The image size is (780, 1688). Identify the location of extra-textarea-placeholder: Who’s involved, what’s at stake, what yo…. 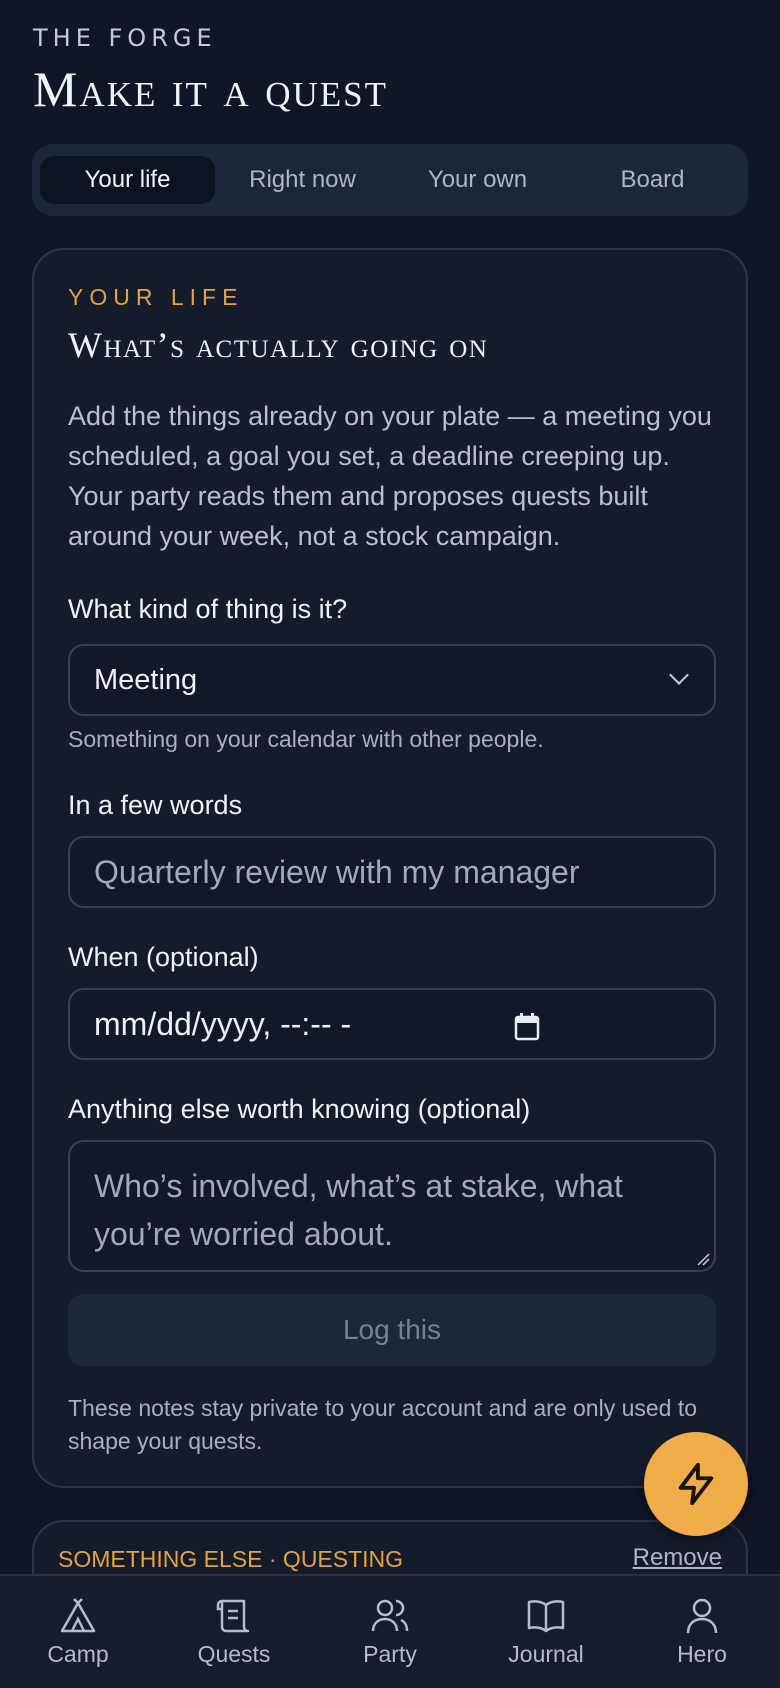
(358, 1210).